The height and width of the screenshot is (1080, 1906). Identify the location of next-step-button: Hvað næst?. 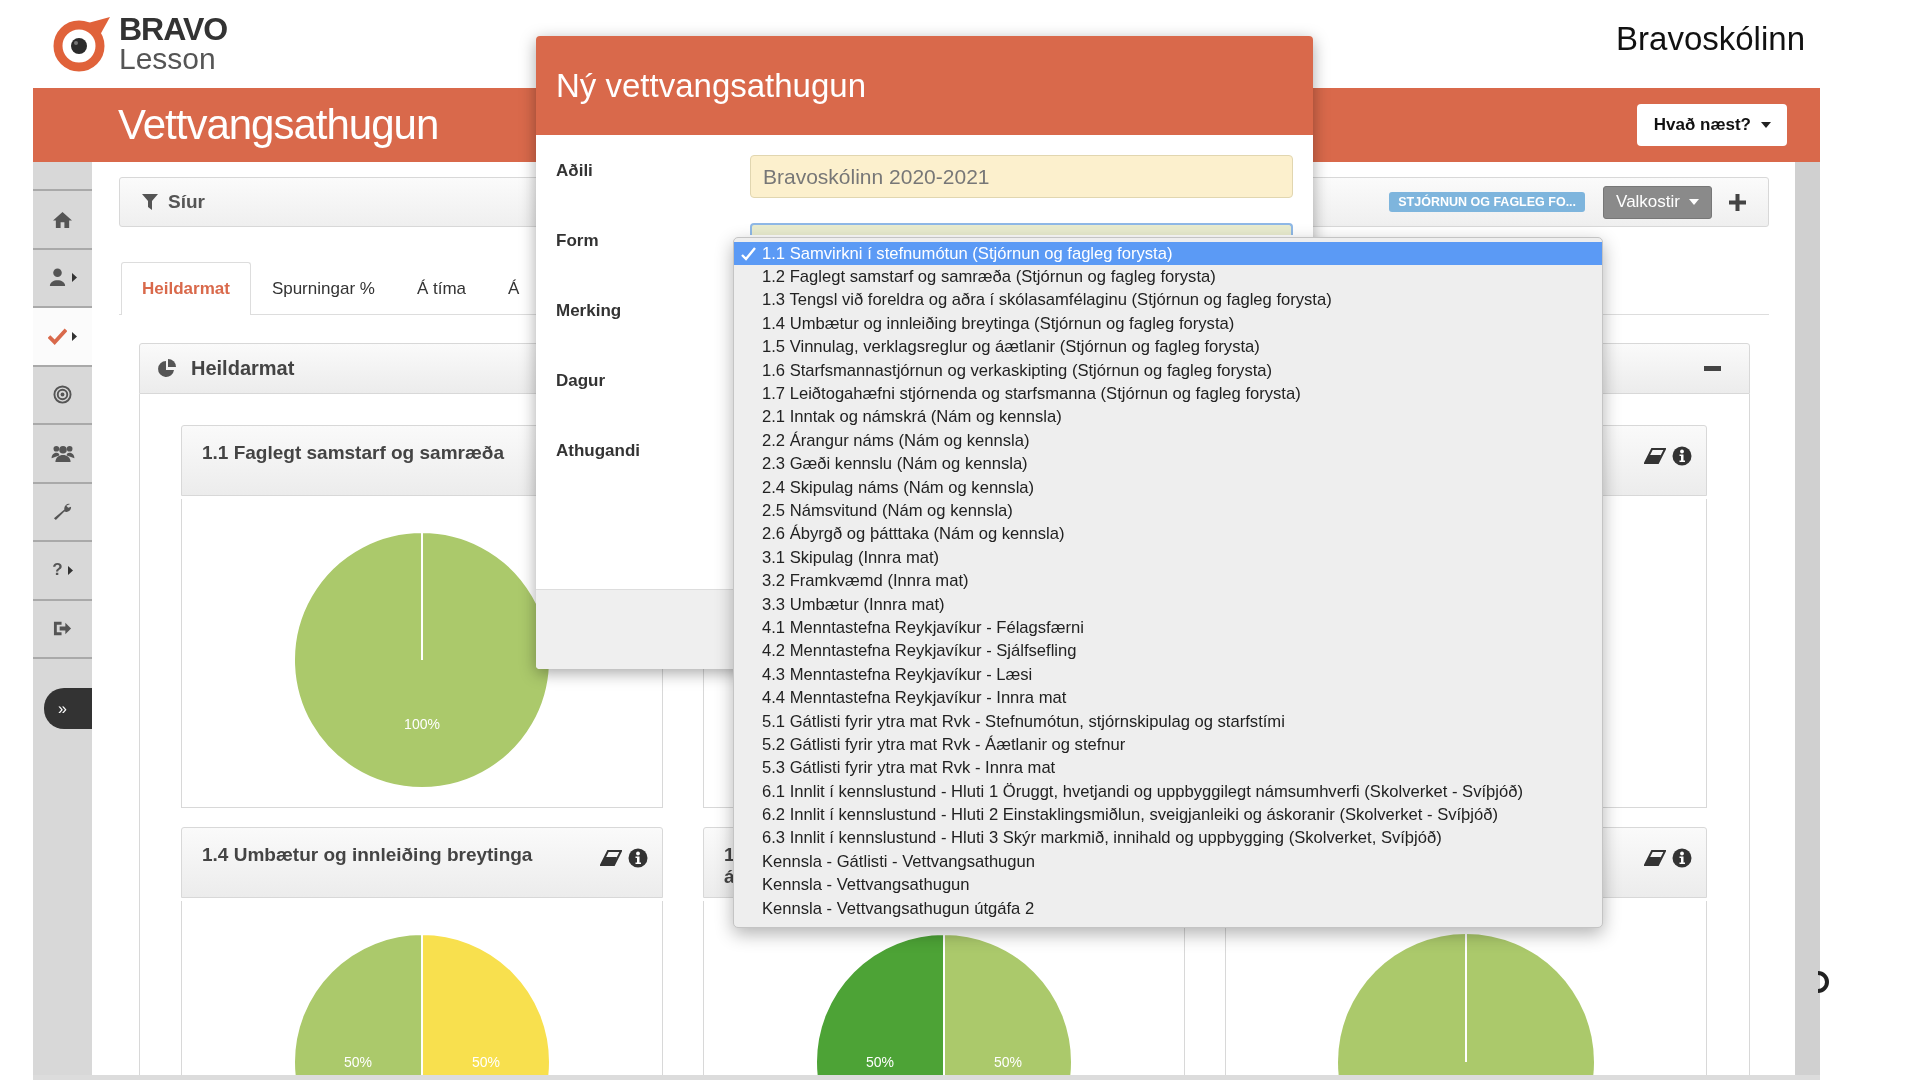
(1711, 125).